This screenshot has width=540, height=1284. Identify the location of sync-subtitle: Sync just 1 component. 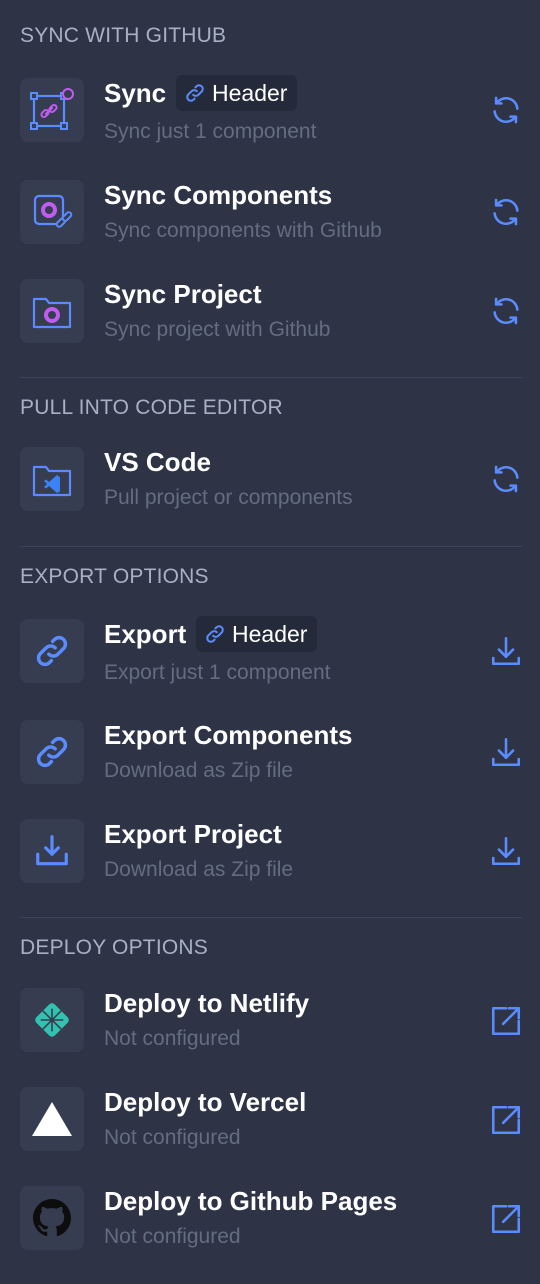
(210, 131).